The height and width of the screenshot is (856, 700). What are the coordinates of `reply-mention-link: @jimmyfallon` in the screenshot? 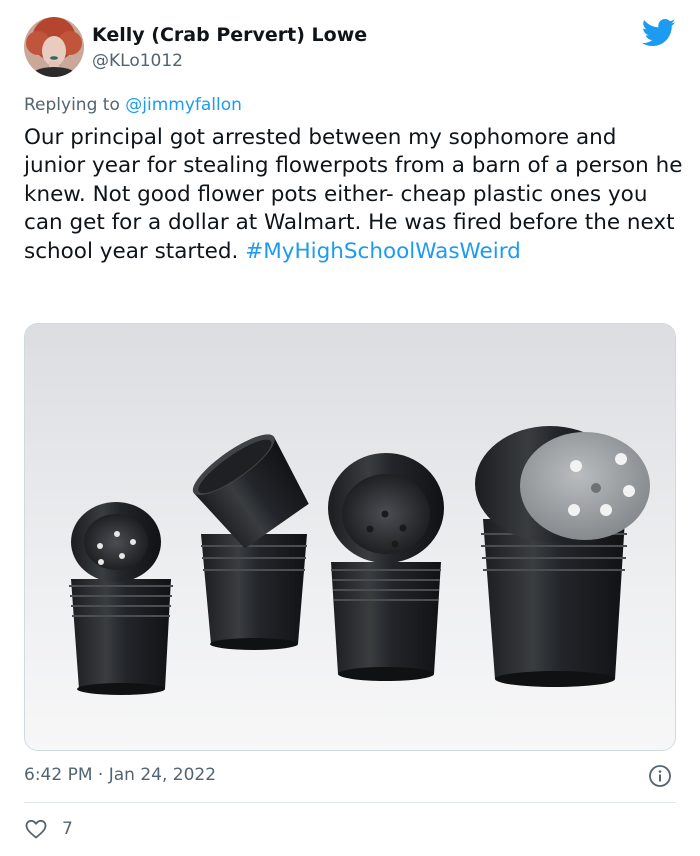 It's located at (183, 105).